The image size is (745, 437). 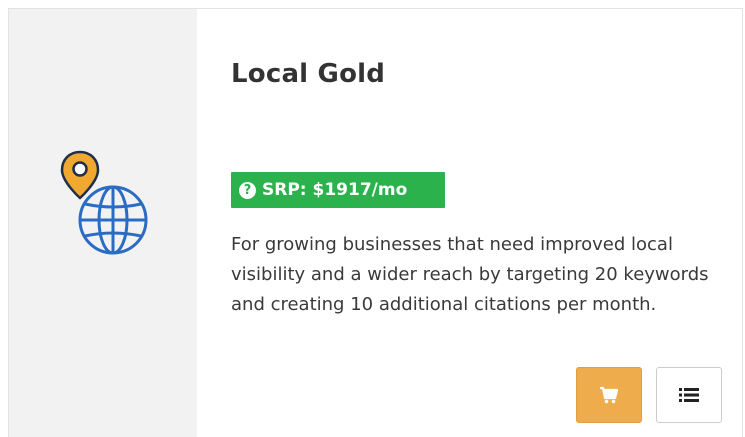 I want to click on add-to-cart-button, so click(x=609, y=395).